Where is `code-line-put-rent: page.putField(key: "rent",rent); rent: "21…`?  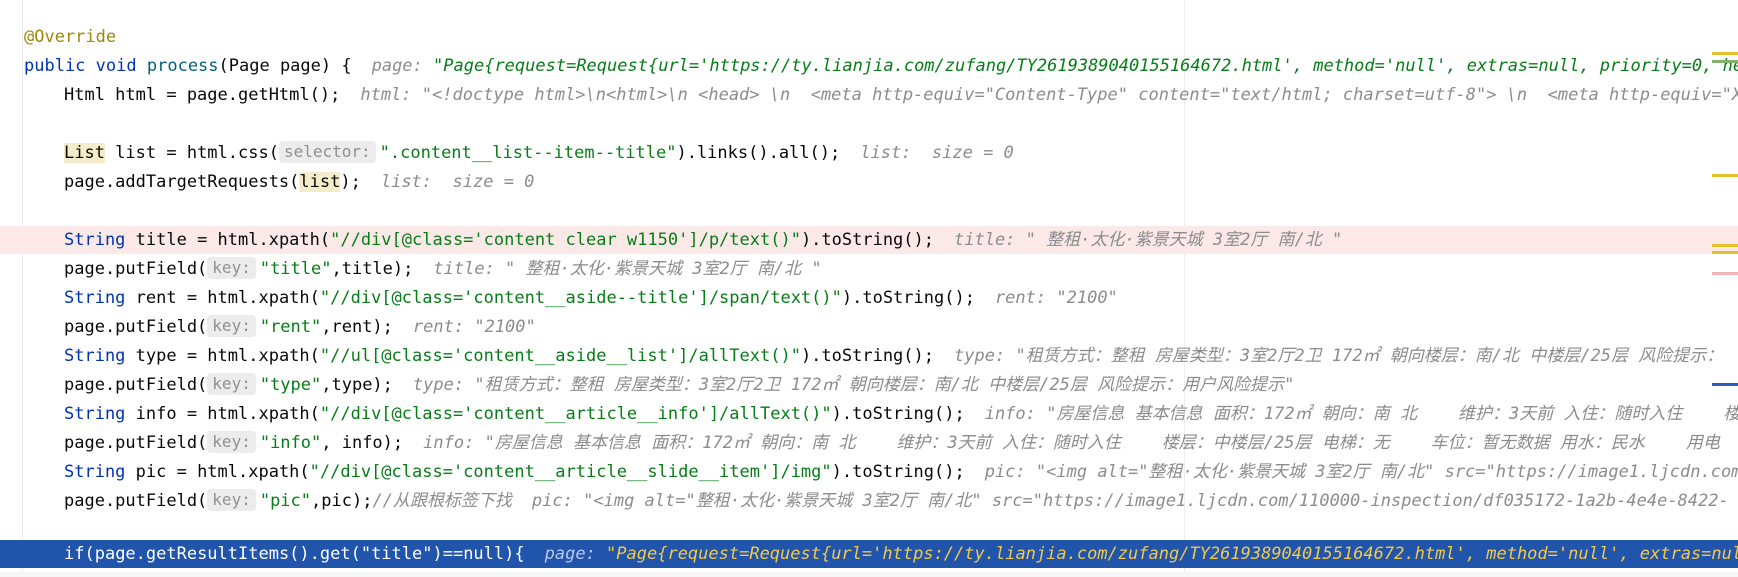 code-line-put-rent: page.putField(key: "rent",rent); rent: "21… is located at coordinates (869, 327).